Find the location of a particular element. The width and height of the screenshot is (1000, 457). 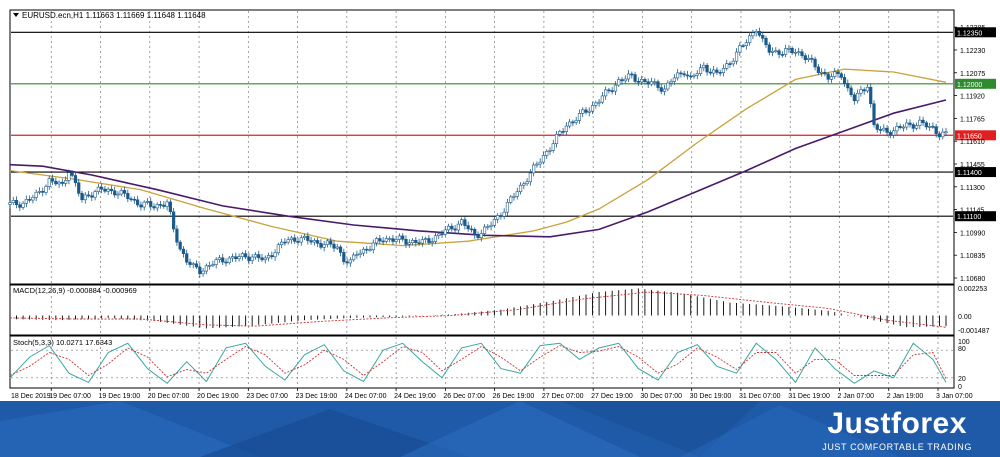

time-label: 27 Dec 19:00 is located at coordinates (612, 396).